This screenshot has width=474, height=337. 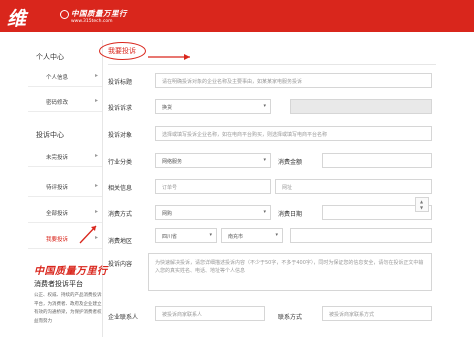 I want to click on sidebar-item-to-review: 待评投诉 ▸, so click(x=65, y=187).